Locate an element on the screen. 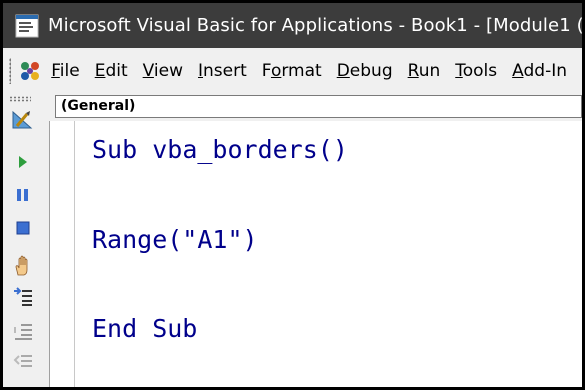 This screenshot has width=585, height=390. menu-view: View is located at coordinates (163, 71).